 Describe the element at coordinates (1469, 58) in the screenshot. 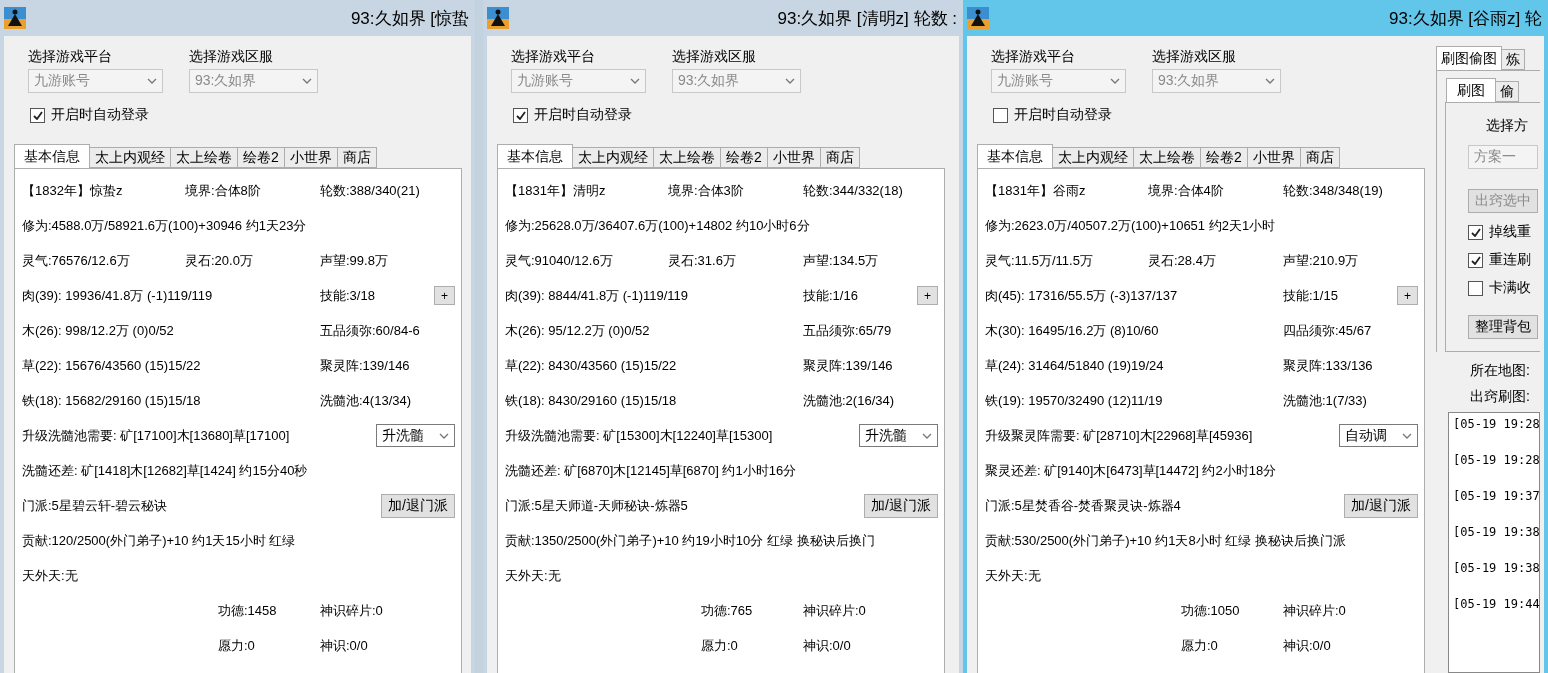

I see `tab: 刷图偷图` at that location.